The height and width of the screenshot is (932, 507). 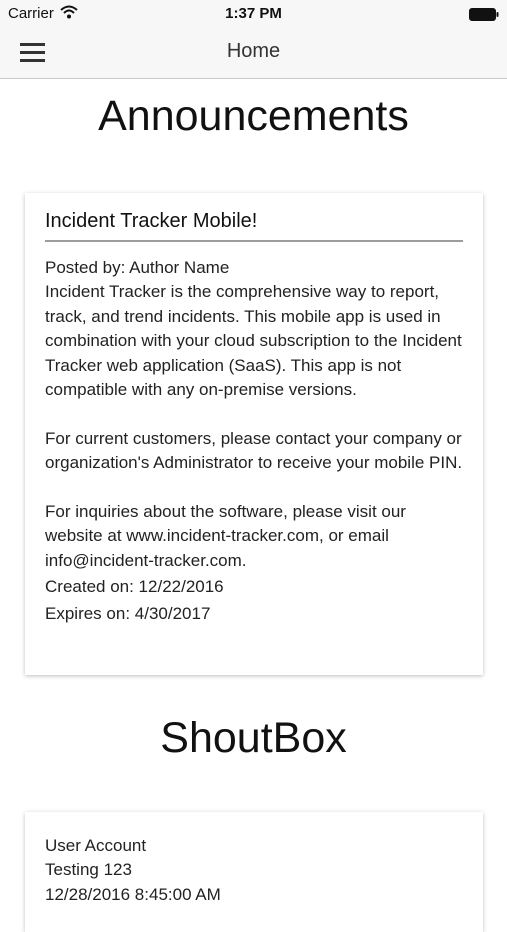 I want to click on navigation-bar: Home, so click(x=253, y=53).